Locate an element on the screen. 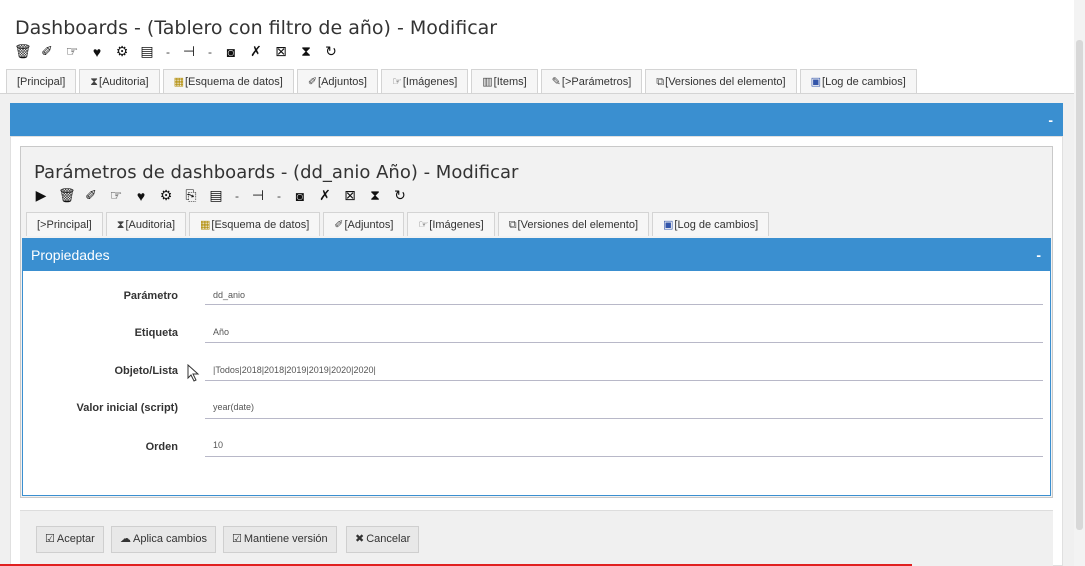  edit-icon: ✎ is located at coordinates (556, 82).